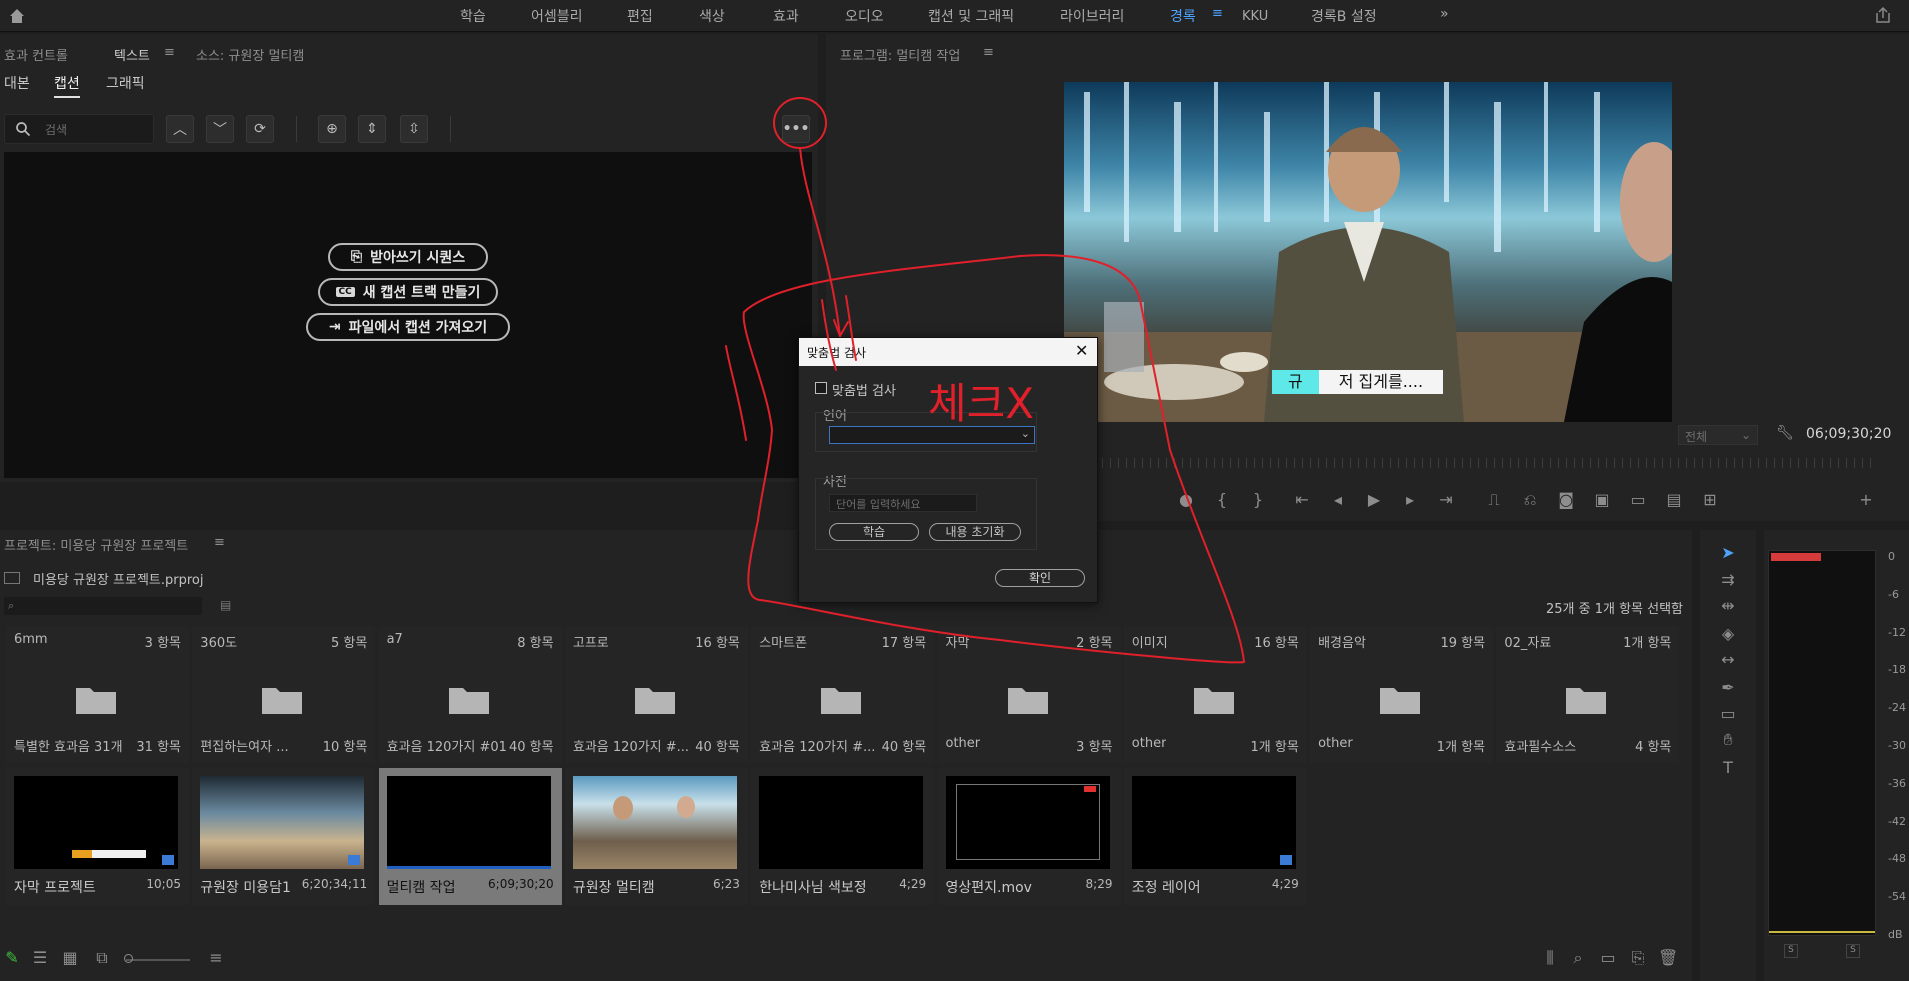  What do you see at coordinates (1728, 552) in the screenshot?
I see `selection-tool-icon: ➤` at bounding box center [1728, 552].